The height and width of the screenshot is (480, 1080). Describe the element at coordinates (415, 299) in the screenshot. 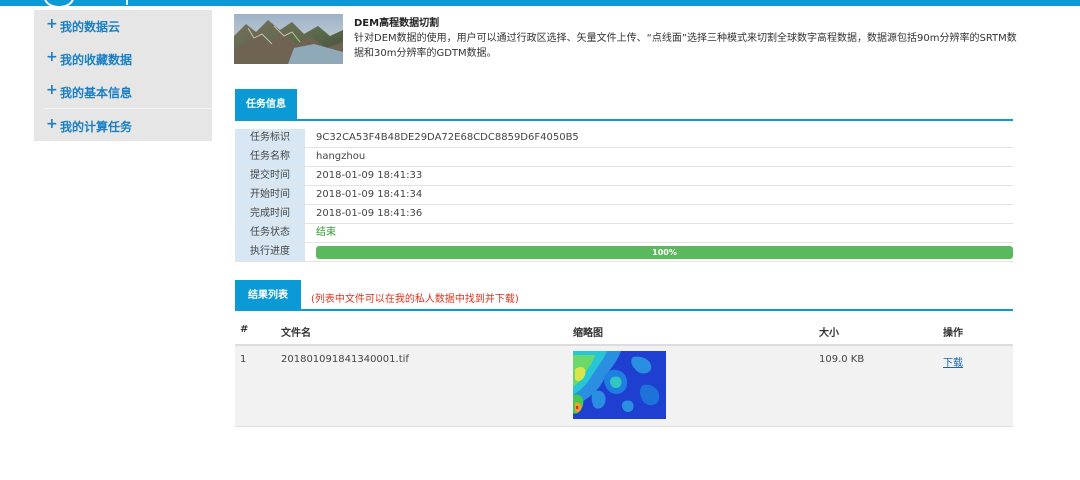

I see `result-note: (列表中文件可以在我的私人数据中找到并下载)` at that location.